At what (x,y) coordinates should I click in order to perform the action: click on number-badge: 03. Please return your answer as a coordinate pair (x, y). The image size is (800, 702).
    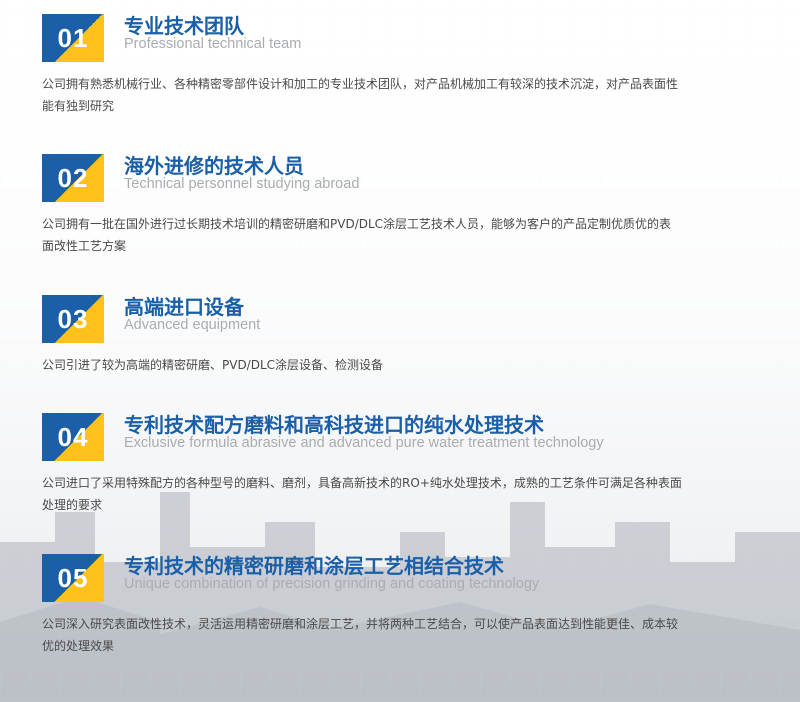
    Looking at the image, I should click on (73, 319).